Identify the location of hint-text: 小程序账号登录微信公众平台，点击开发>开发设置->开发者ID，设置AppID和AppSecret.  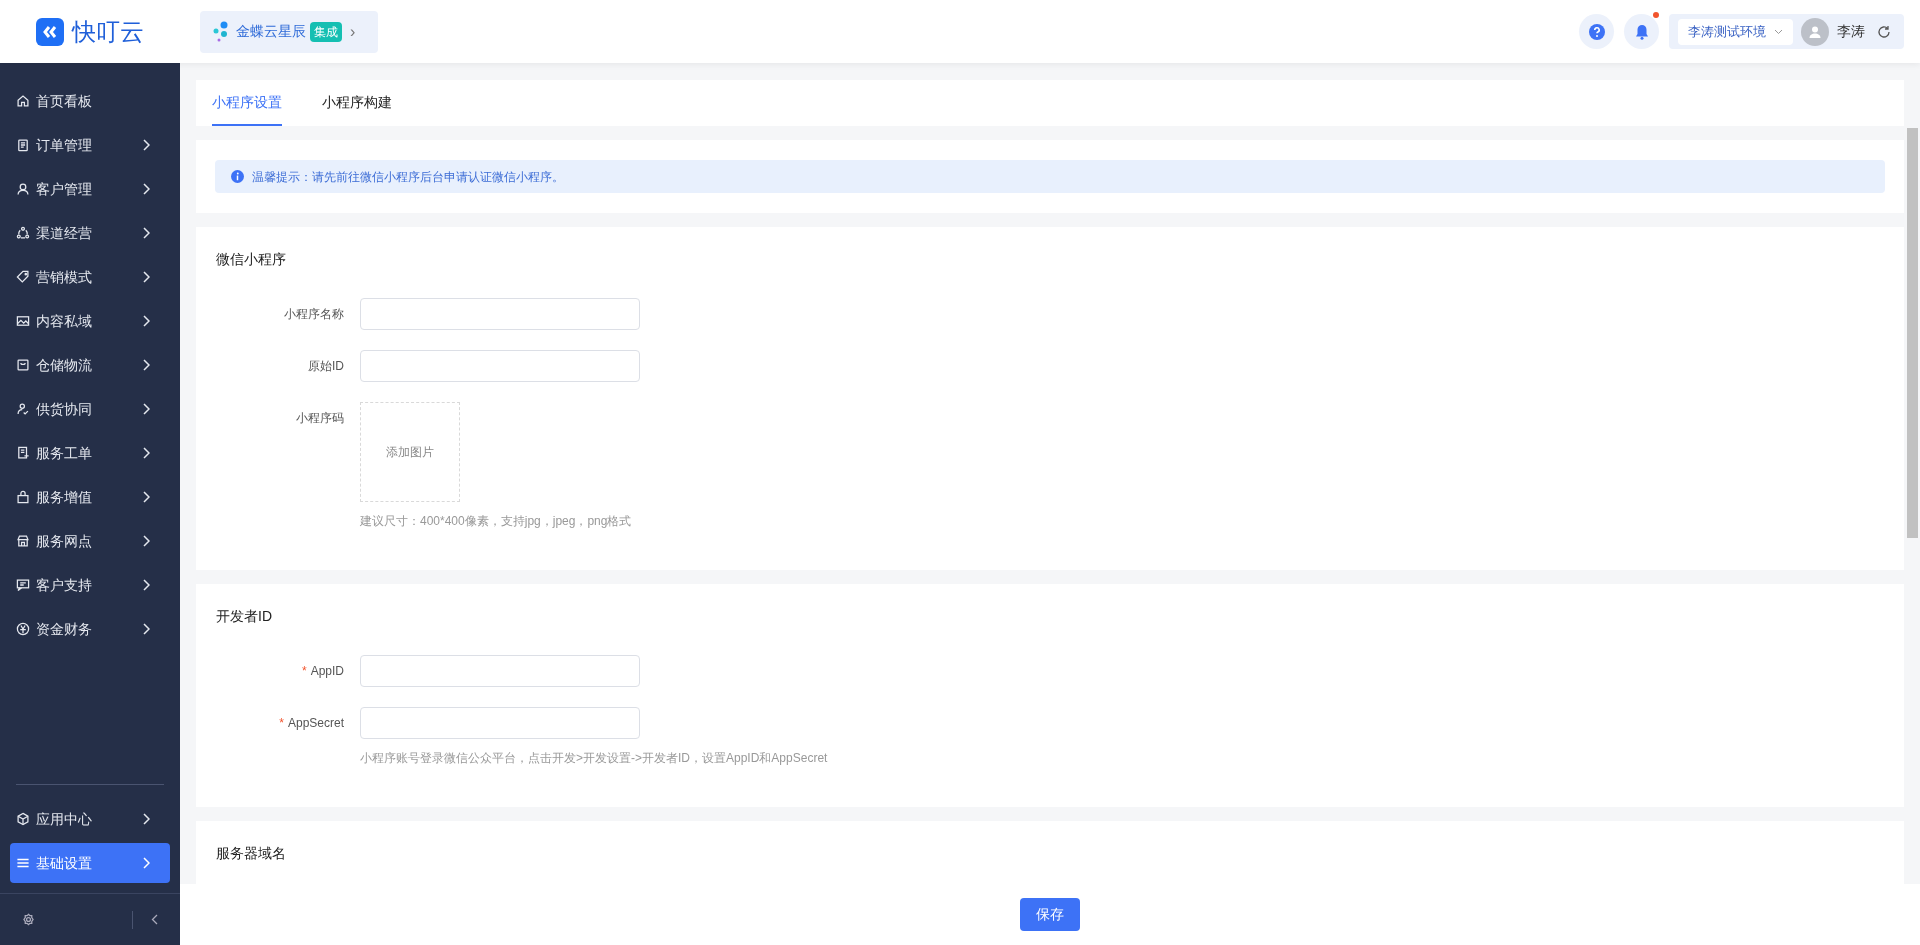
(594, 758).